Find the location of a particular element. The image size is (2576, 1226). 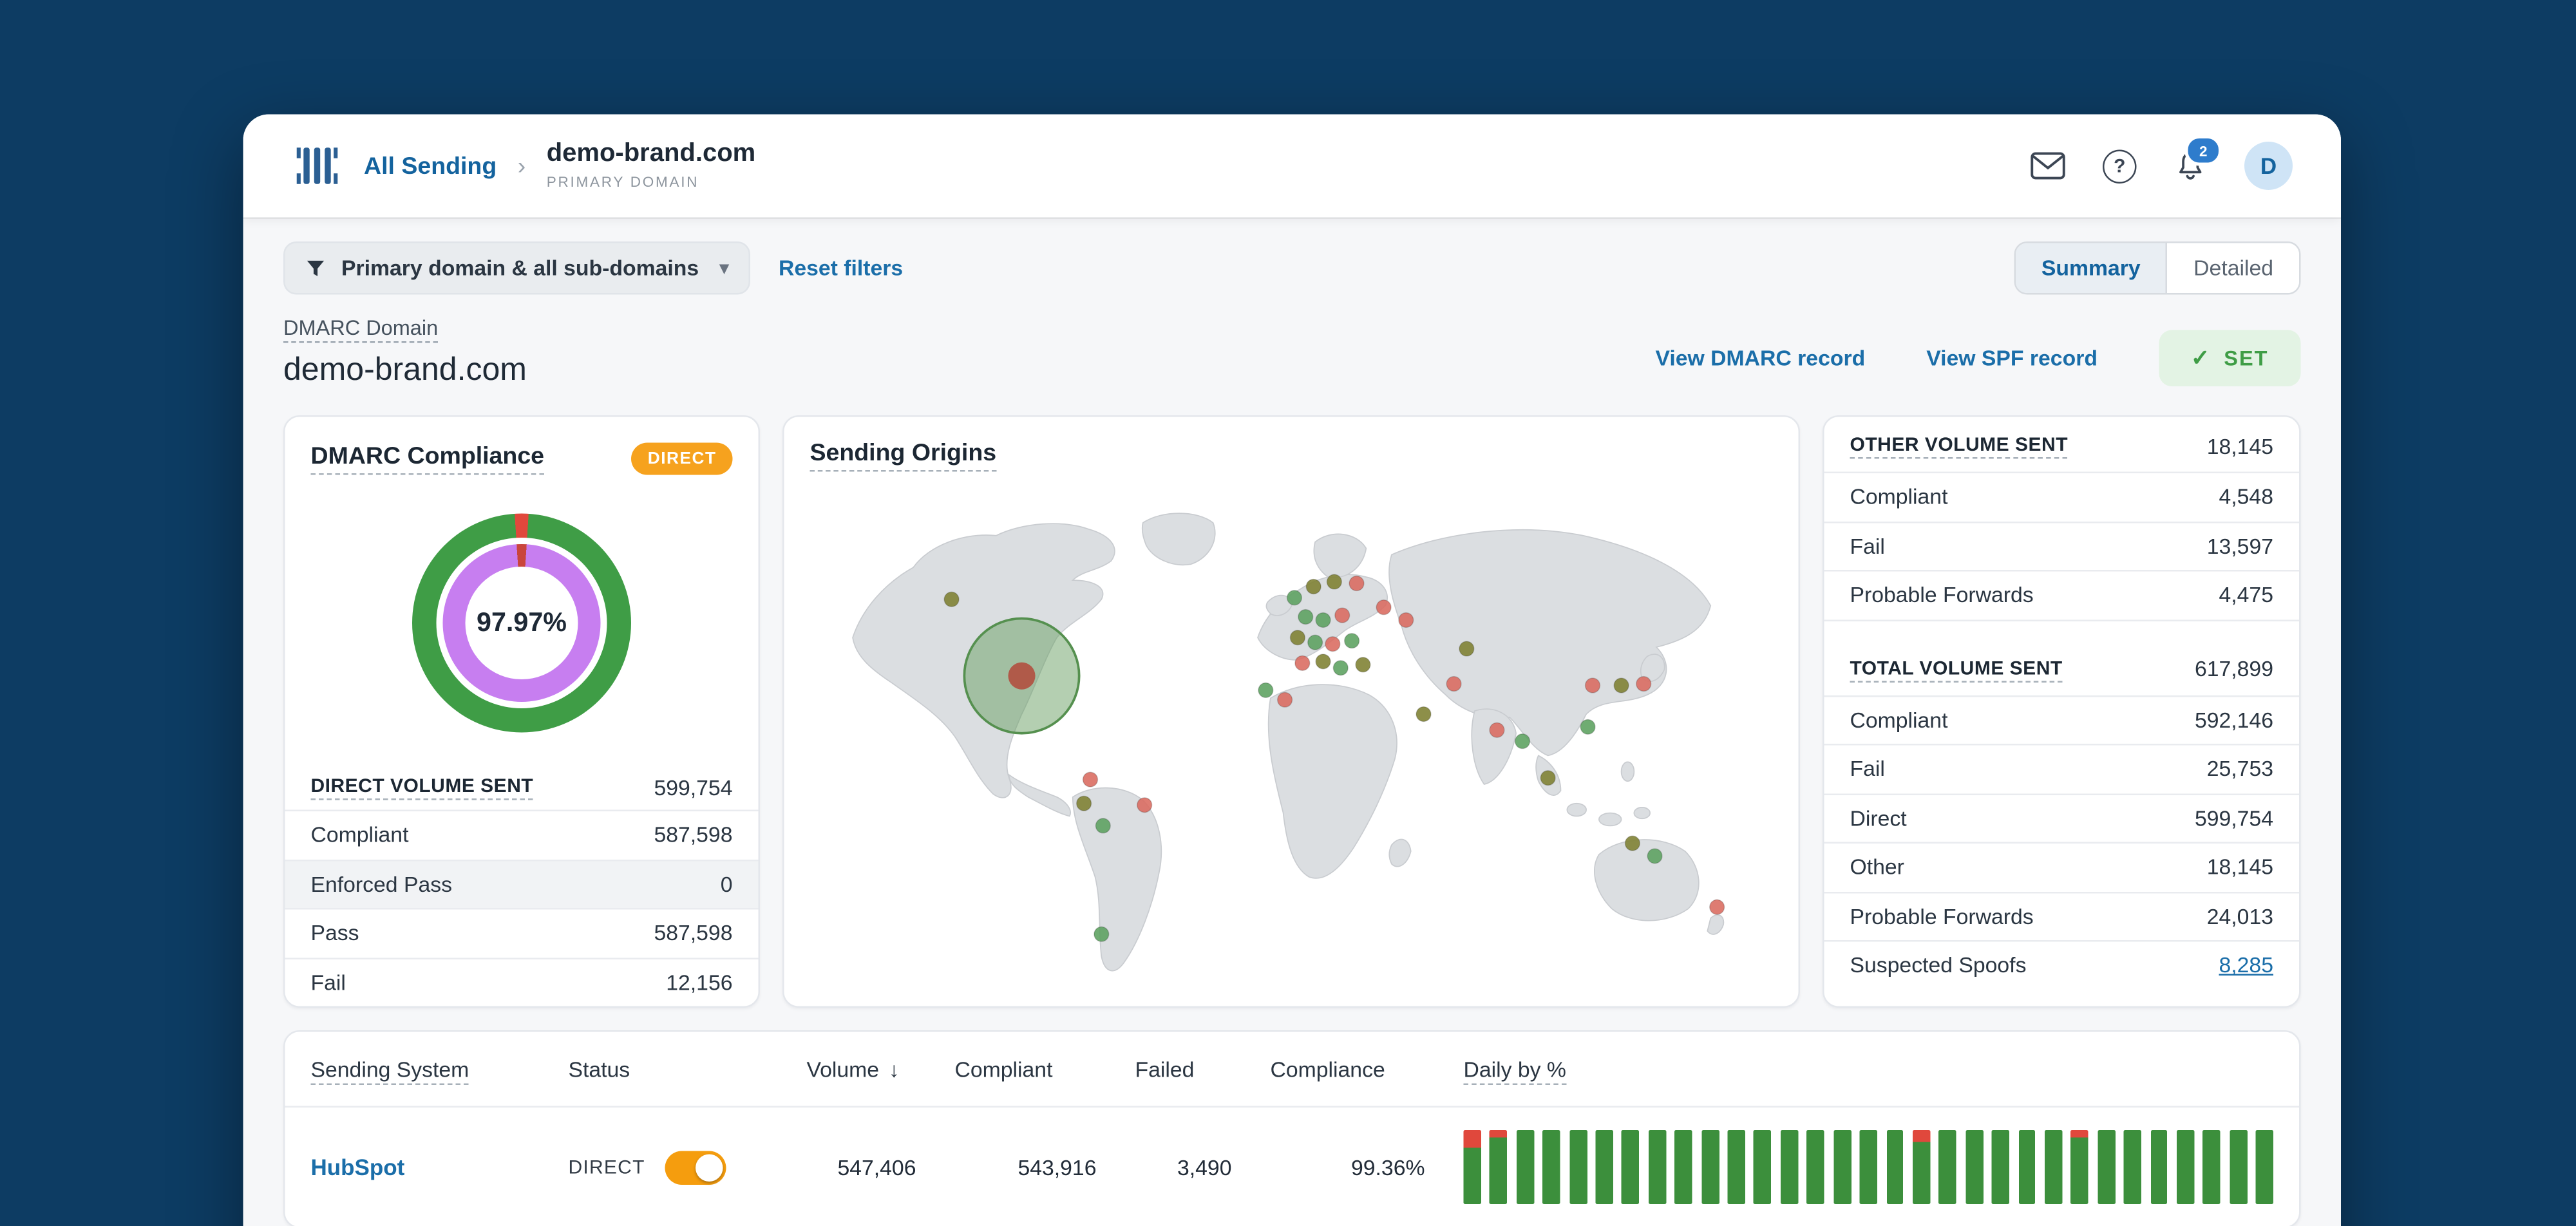

compliance-donut-chart: 97.97% is located at coordinates (522, 623).